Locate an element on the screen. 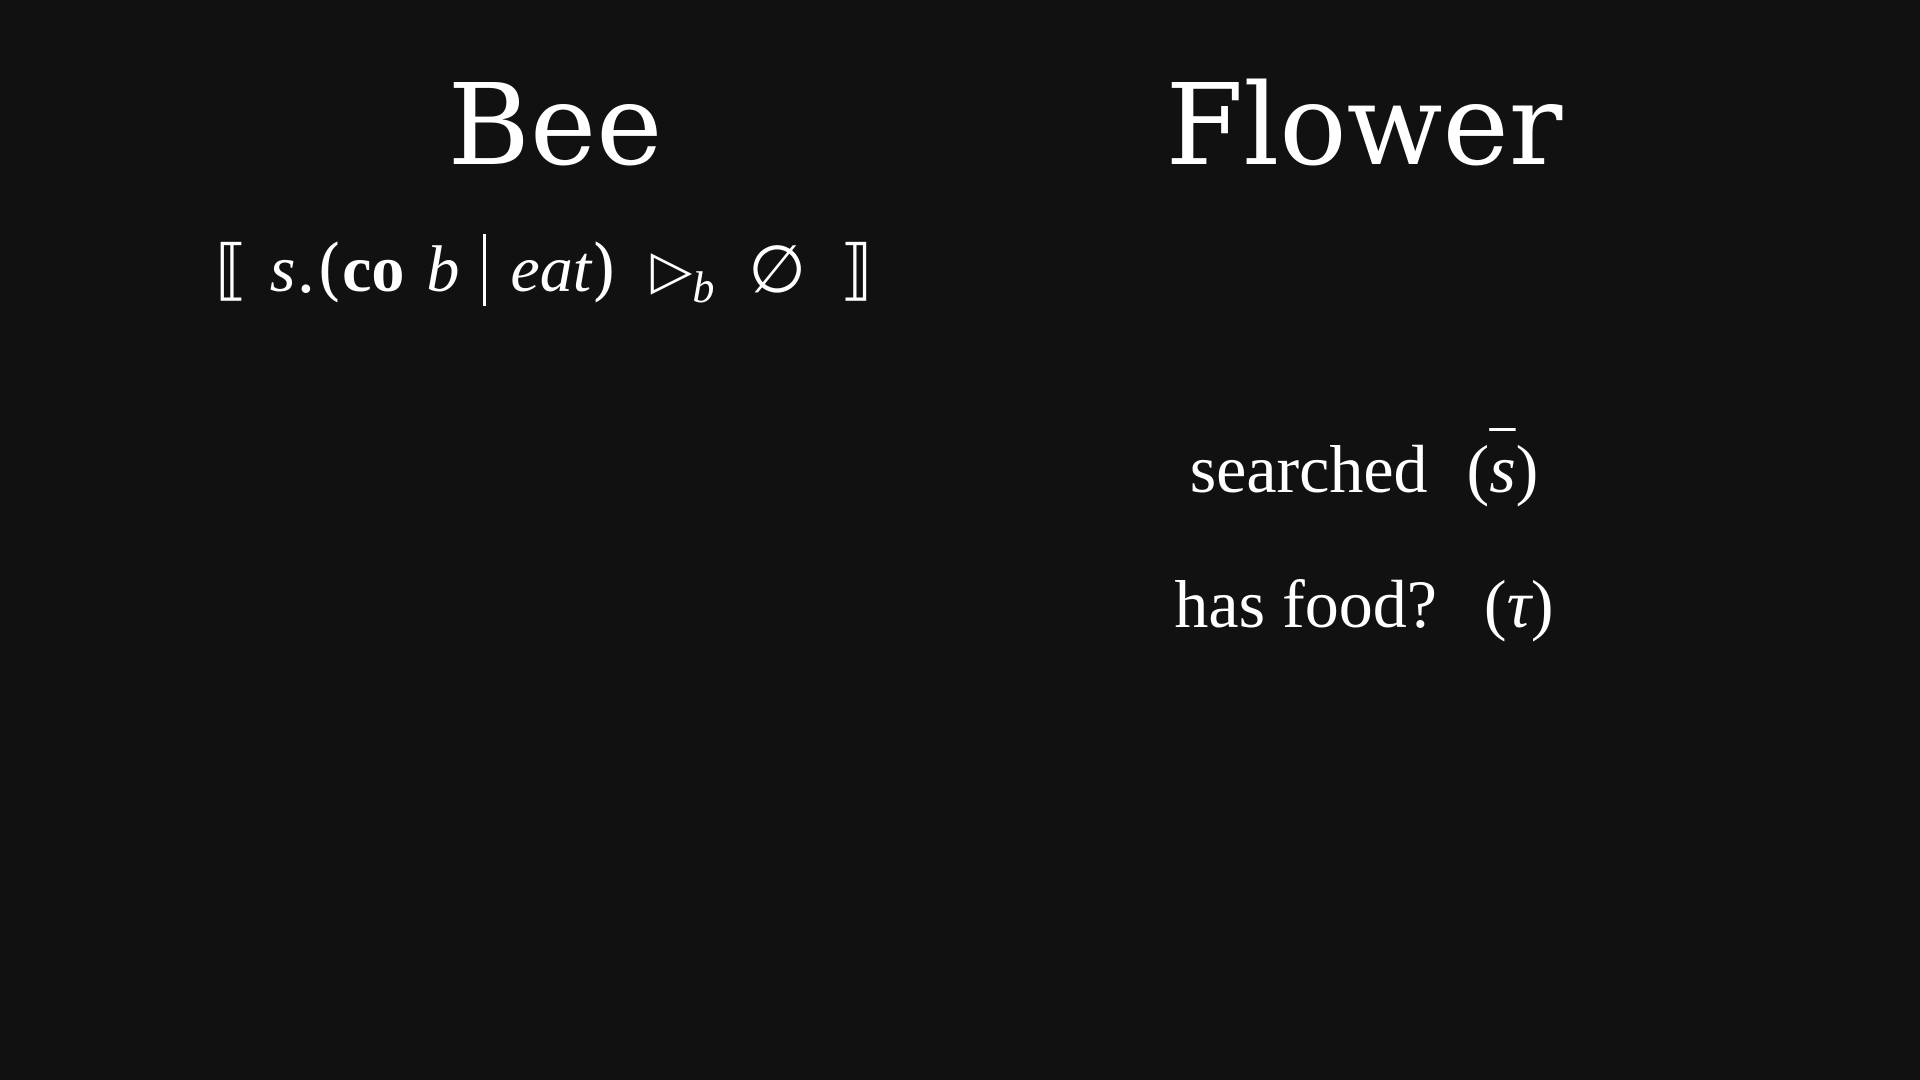  food-line: has food? (τ) is located at coordinates (1363, 604).